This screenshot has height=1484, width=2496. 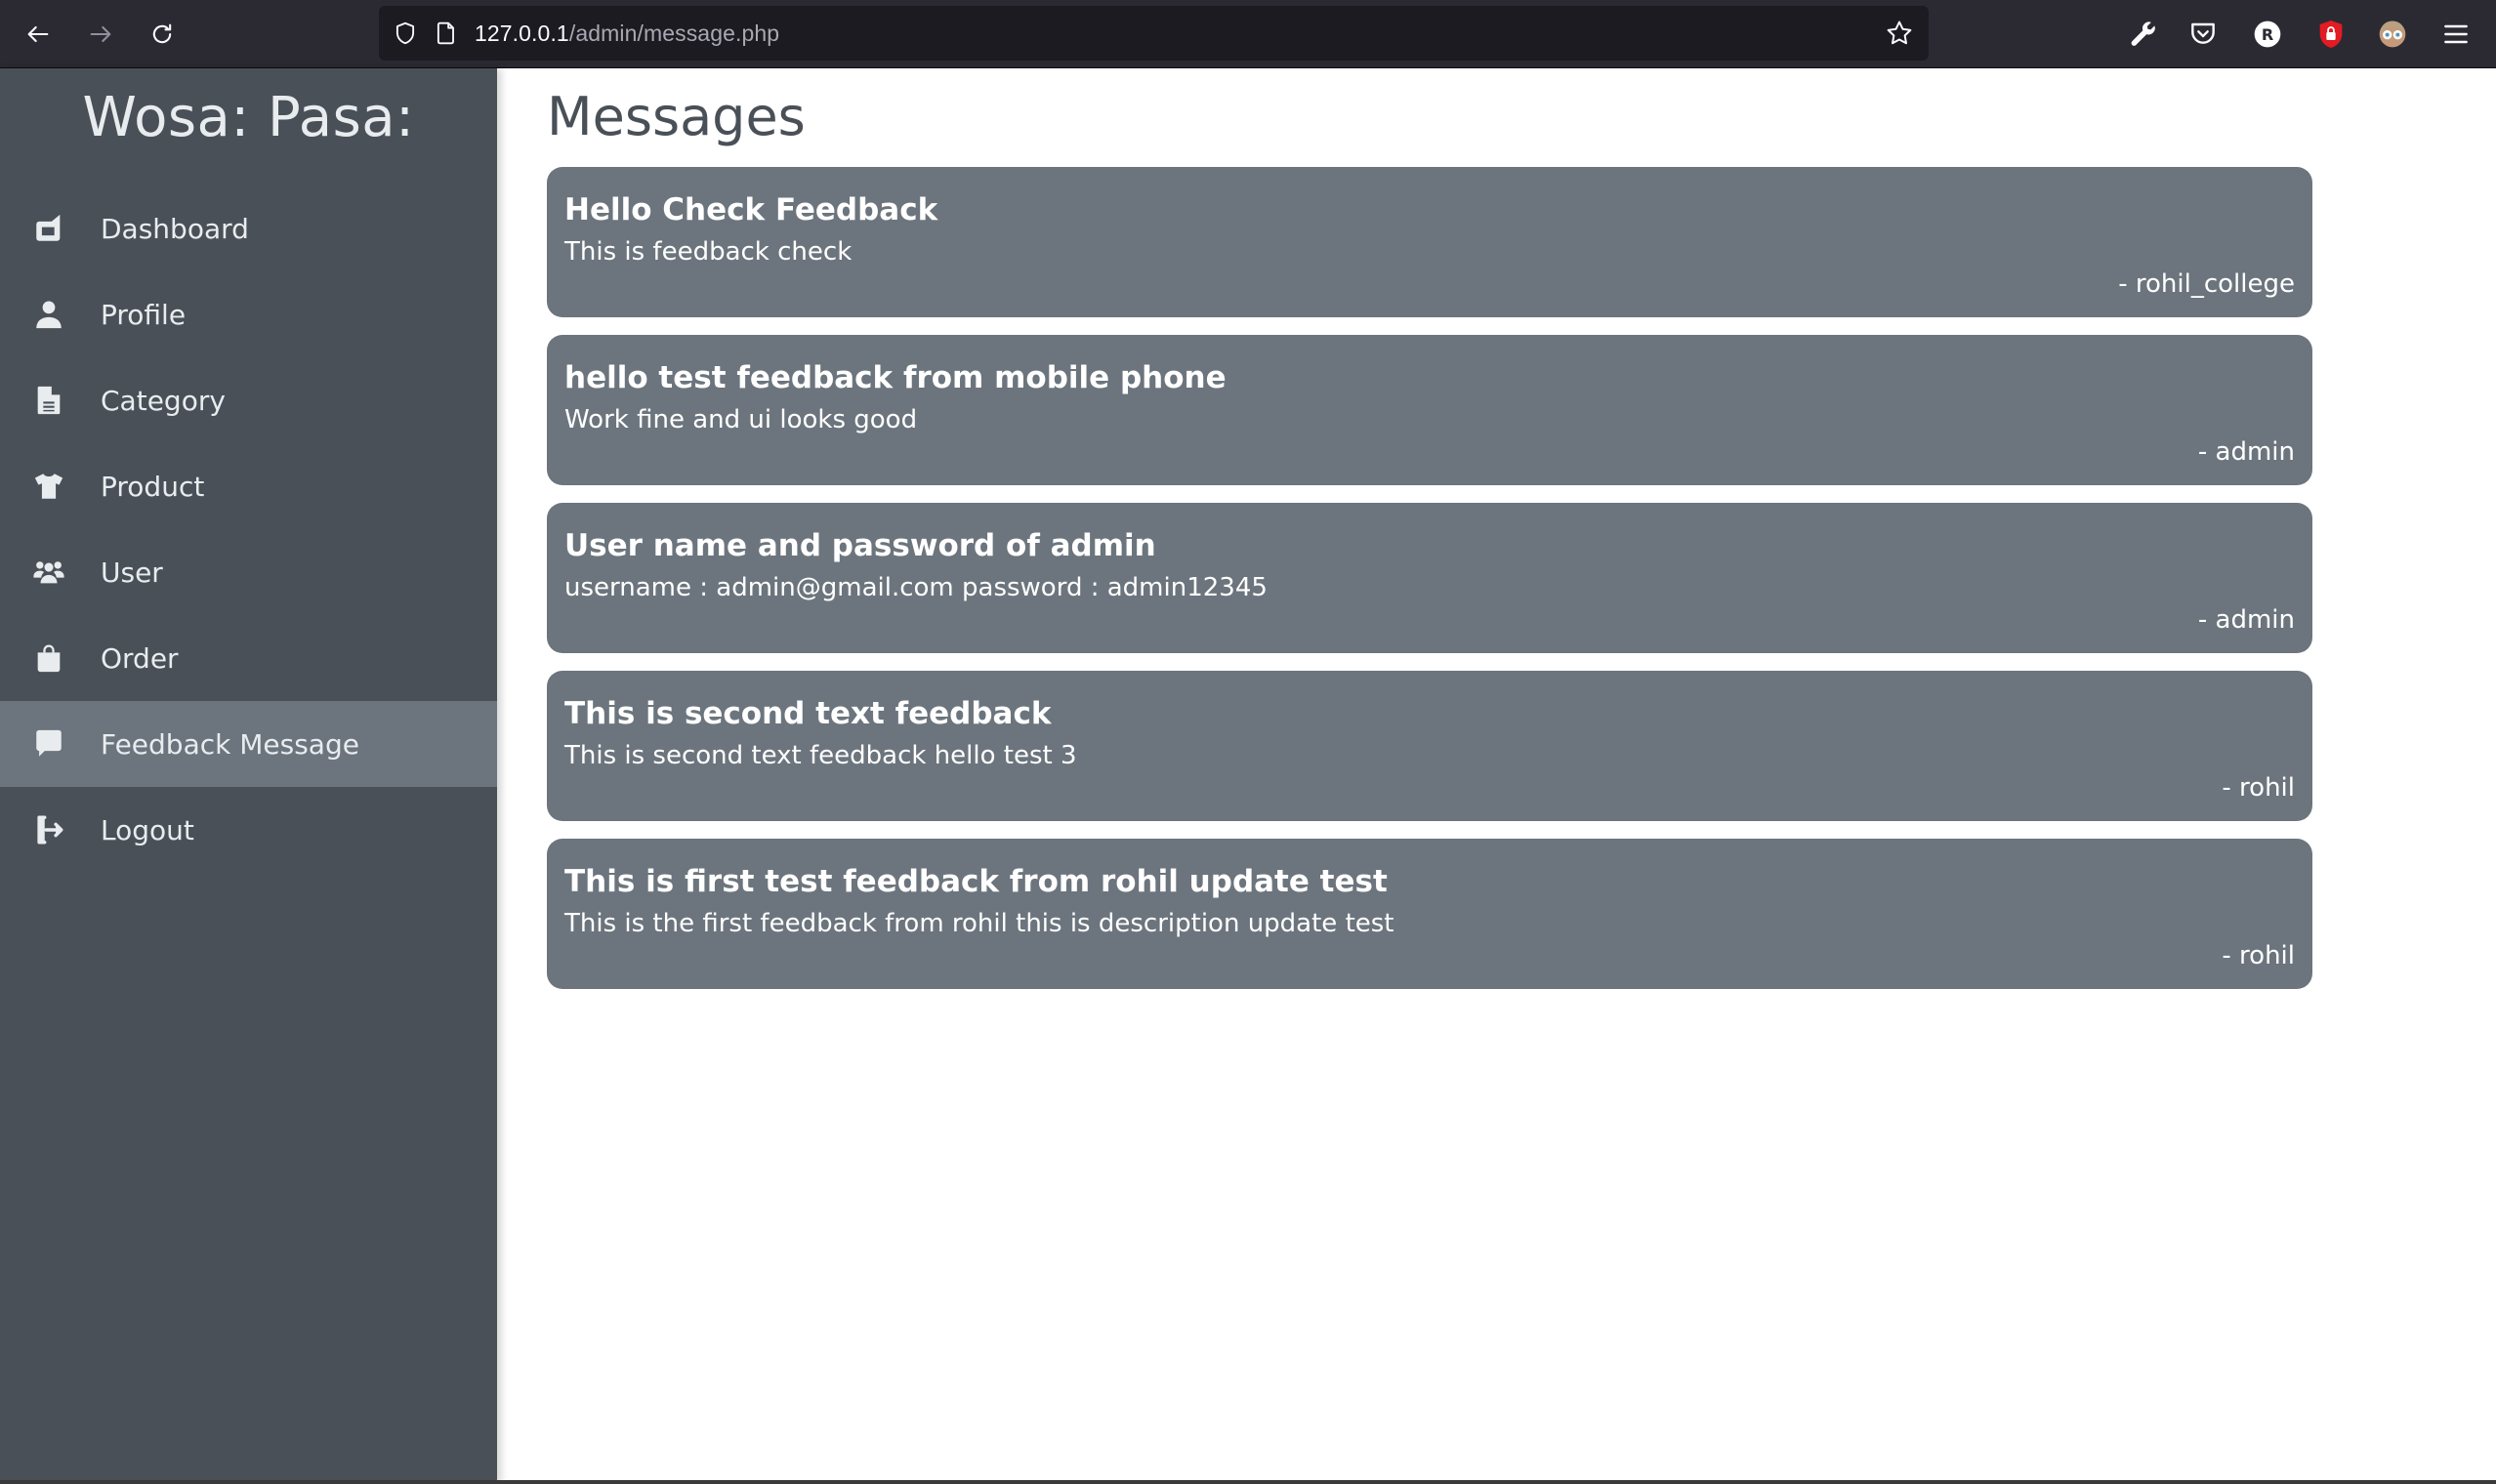 I want to click on message-author: - rohil_college, so click(x=2206, y=284).